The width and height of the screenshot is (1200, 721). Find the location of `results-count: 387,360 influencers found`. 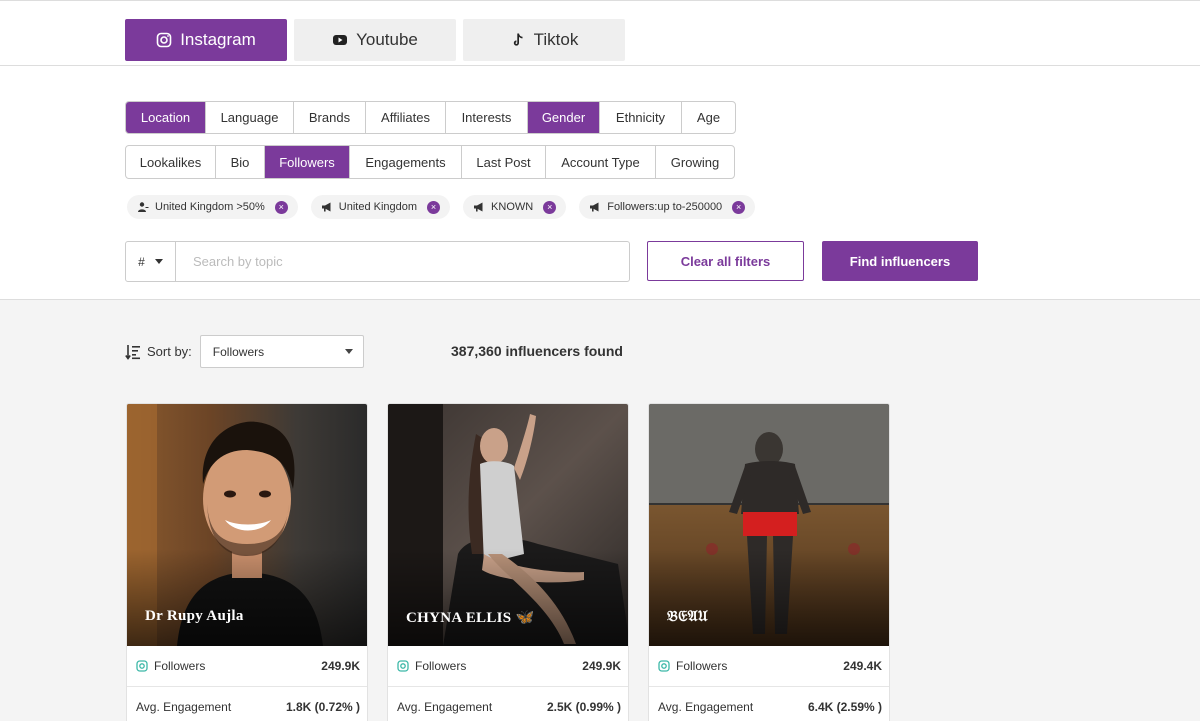

results-count: 387,360 influencers found is located at coordinates (537, 351).